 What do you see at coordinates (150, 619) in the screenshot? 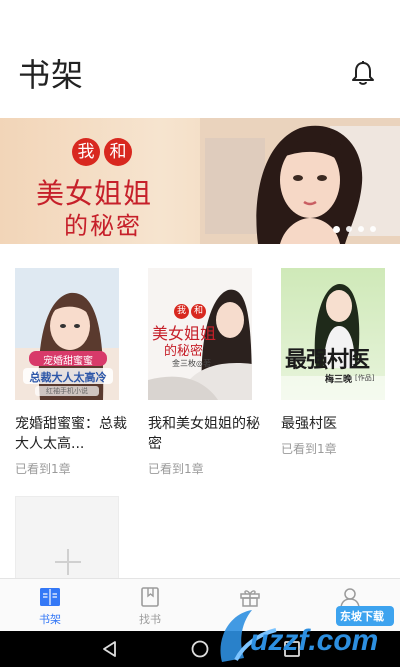
I see `tab-label: 找书` at bounding box center [150, 619].